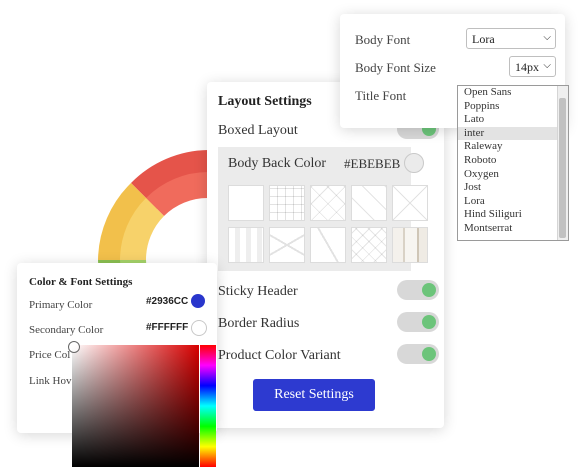  I want to click on pattern-diamond, so click(328, 203).